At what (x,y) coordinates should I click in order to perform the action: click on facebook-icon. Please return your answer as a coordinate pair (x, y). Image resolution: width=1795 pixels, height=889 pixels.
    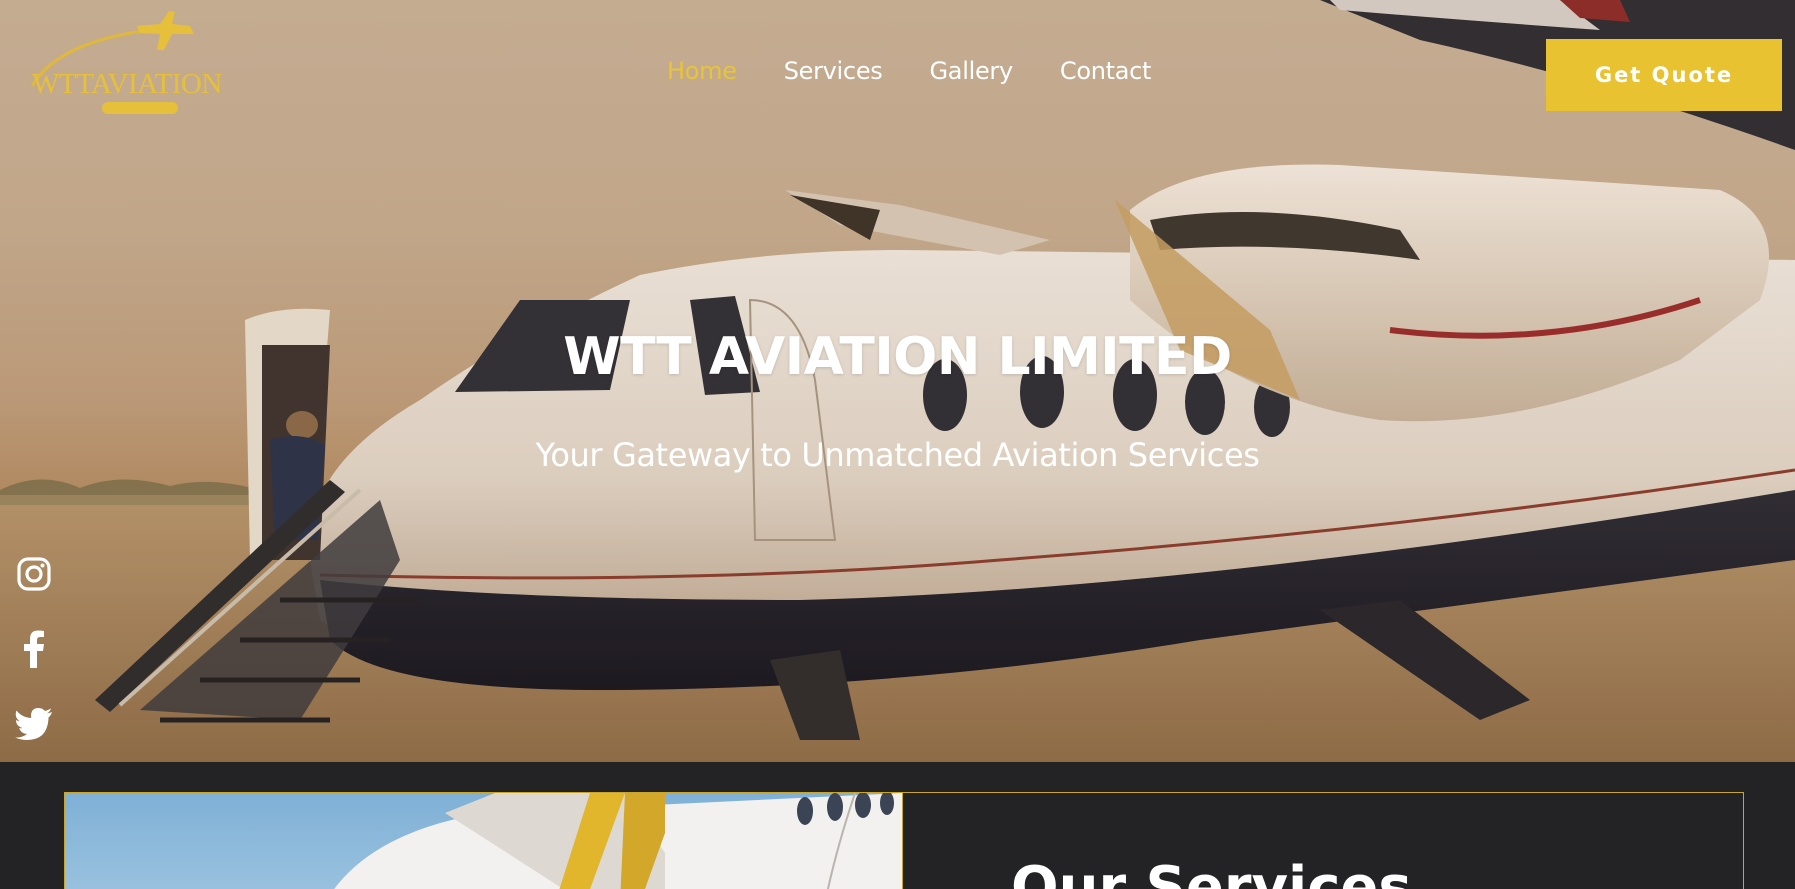
    Looking at the image, I should click on (34, 649).